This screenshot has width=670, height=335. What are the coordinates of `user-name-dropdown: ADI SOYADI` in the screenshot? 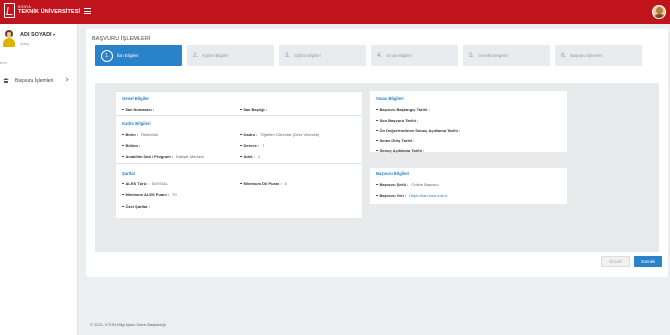 It's located at (37, 35).